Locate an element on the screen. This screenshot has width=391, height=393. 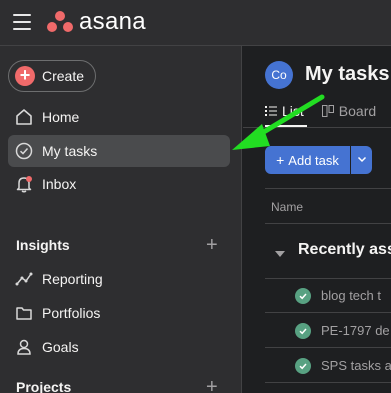
task-row: SPS tasks a is located at coordinates (328, 366).